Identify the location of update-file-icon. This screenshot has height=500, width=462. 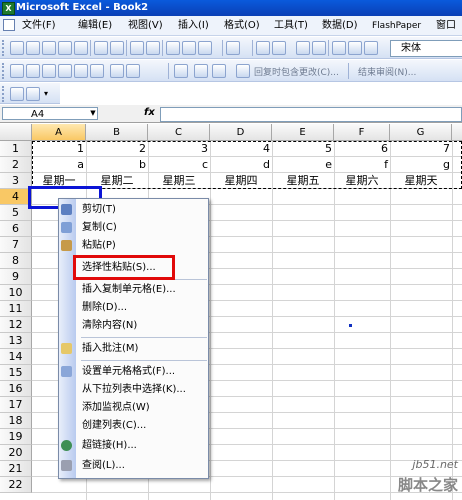
(201, 71).